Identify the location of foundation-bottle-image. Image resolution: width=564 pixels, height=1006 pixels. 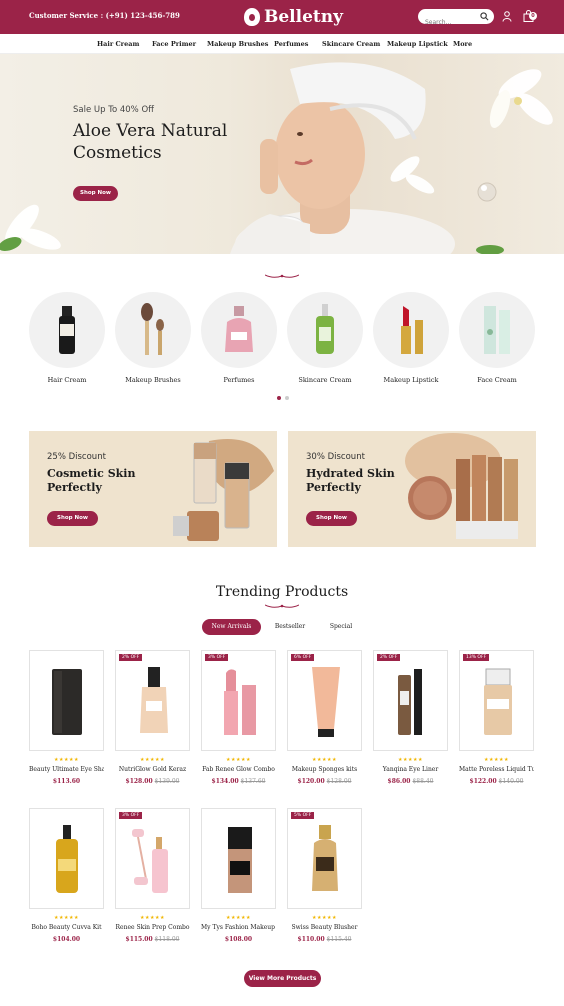
(154, 700).